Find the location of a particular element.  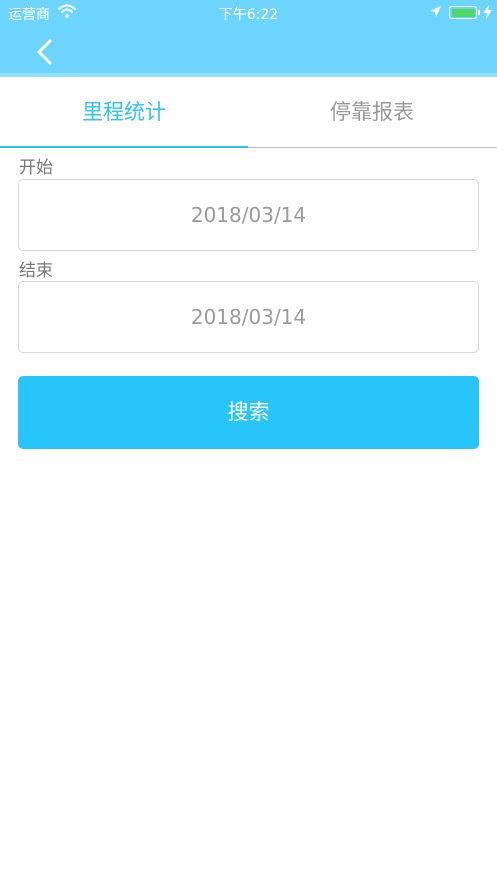

active-tab-indicator is located at coordinates (124, 147).